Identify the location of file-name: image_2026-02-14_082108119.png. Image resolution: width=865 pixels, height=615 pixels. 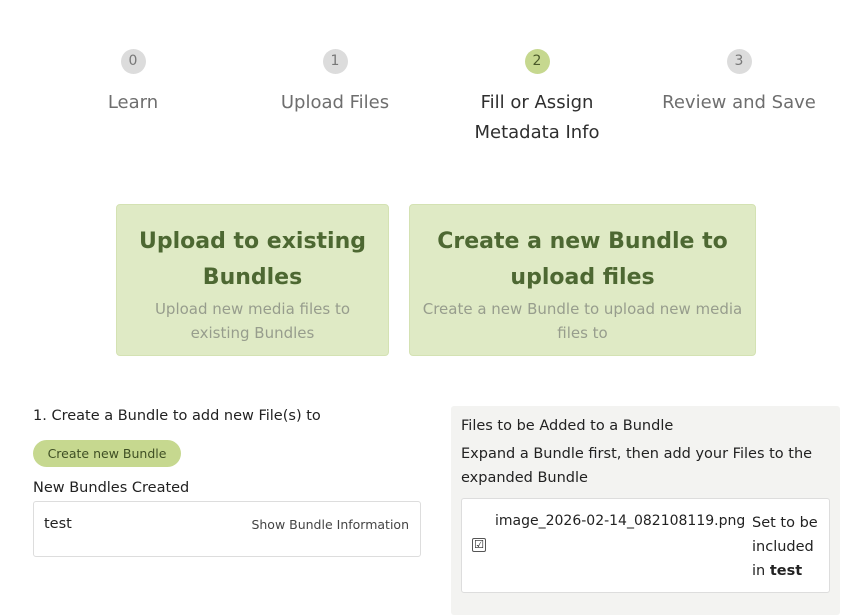
(620, 521).